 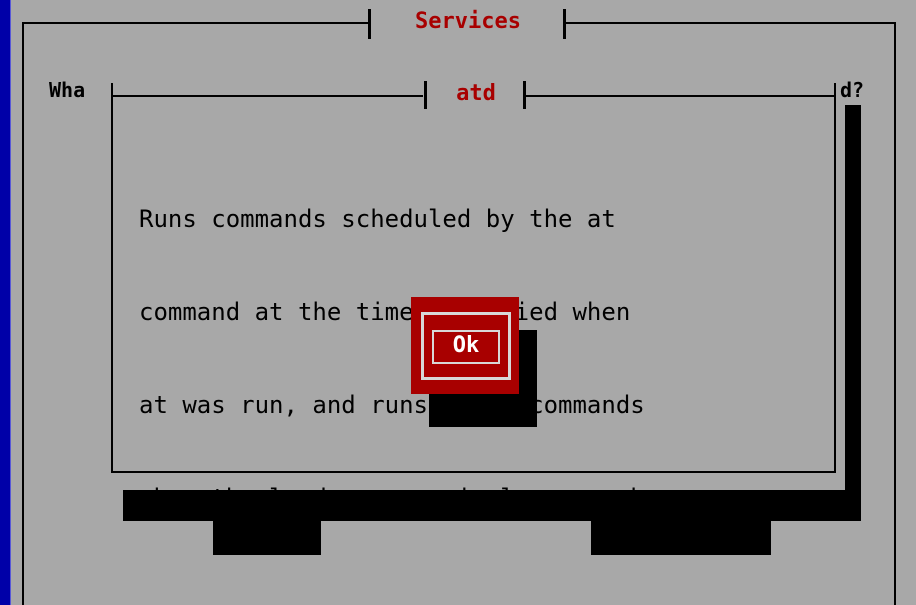 I want to click on services-frame-top-left, so click(x=195, y=23).